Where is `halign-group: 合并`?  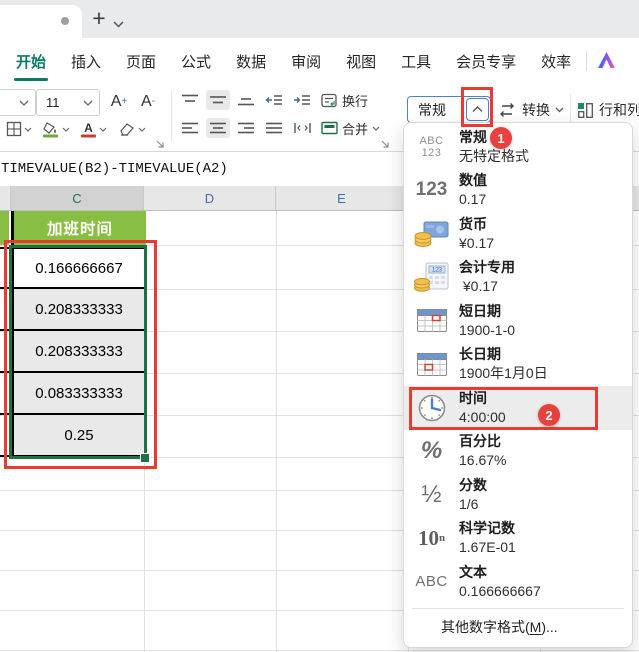
halign-group: 合并 is located at coordinates (280, 128).